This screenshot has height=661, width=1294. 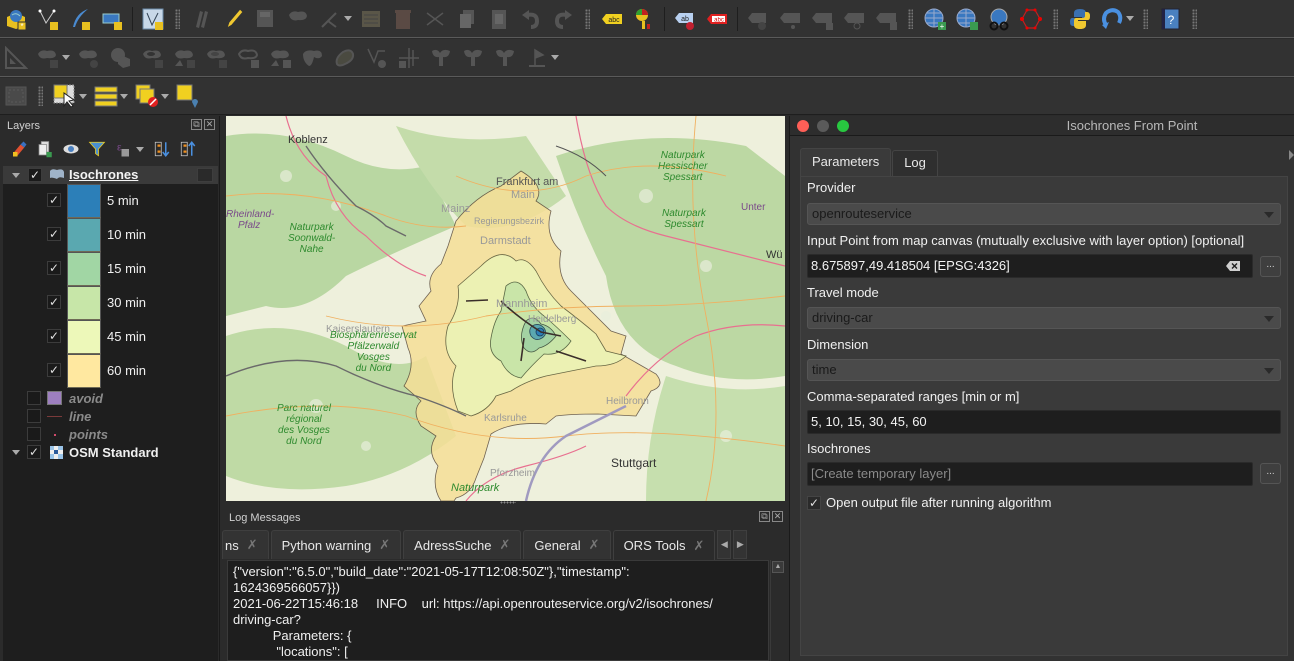 What do you see at coordinates (110, 398) in the screenshot?
I see `layer-row-avoid: avoid` at bounding box center [110, 398].